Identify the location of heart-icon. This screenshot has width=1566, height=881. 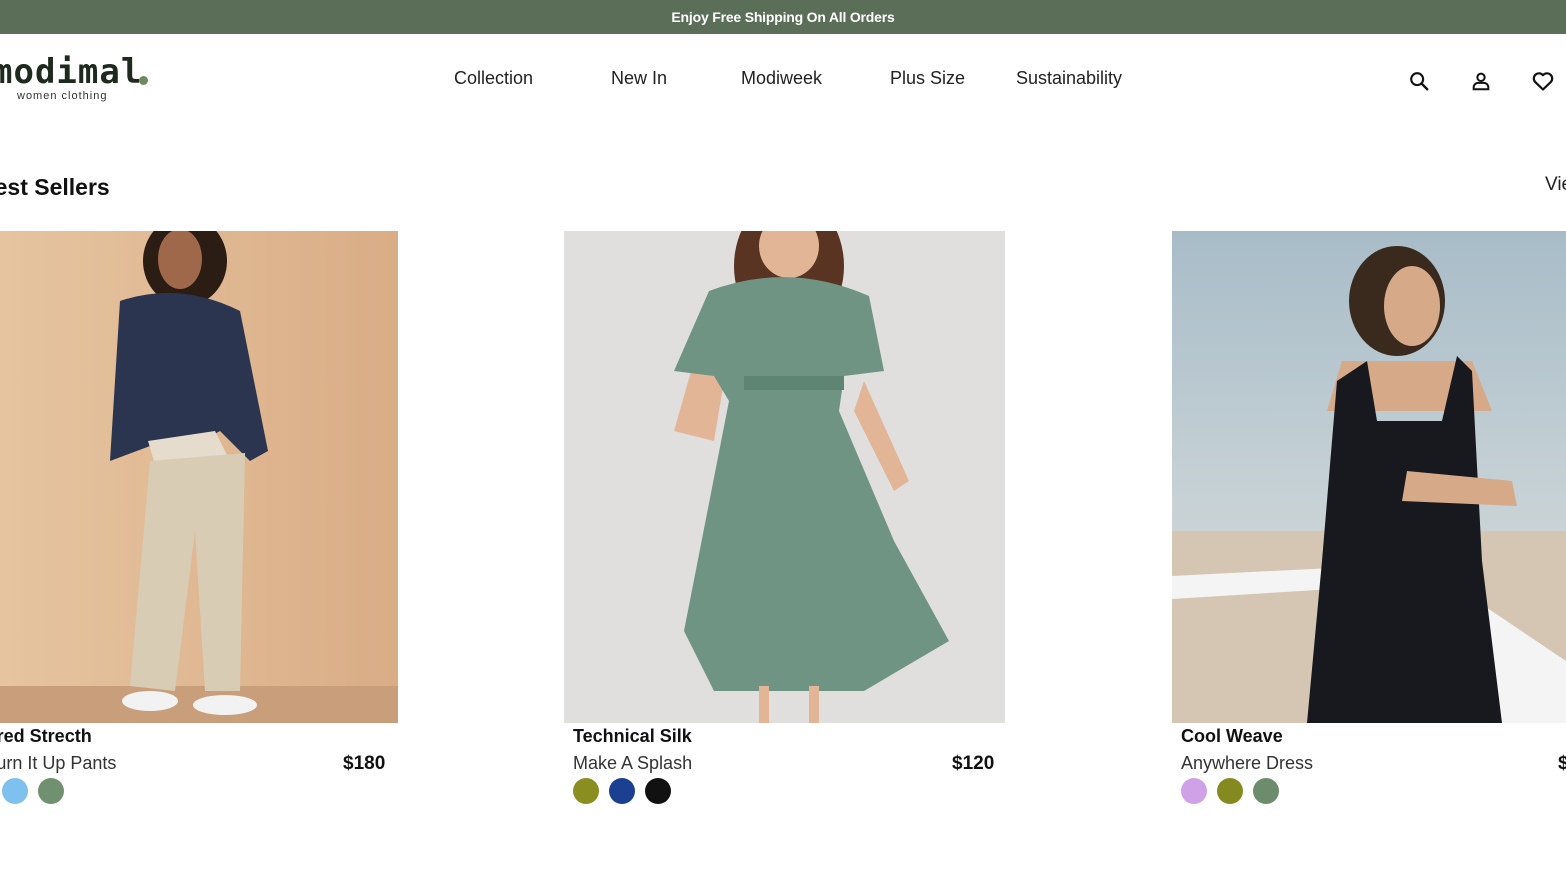
(1543, 81).